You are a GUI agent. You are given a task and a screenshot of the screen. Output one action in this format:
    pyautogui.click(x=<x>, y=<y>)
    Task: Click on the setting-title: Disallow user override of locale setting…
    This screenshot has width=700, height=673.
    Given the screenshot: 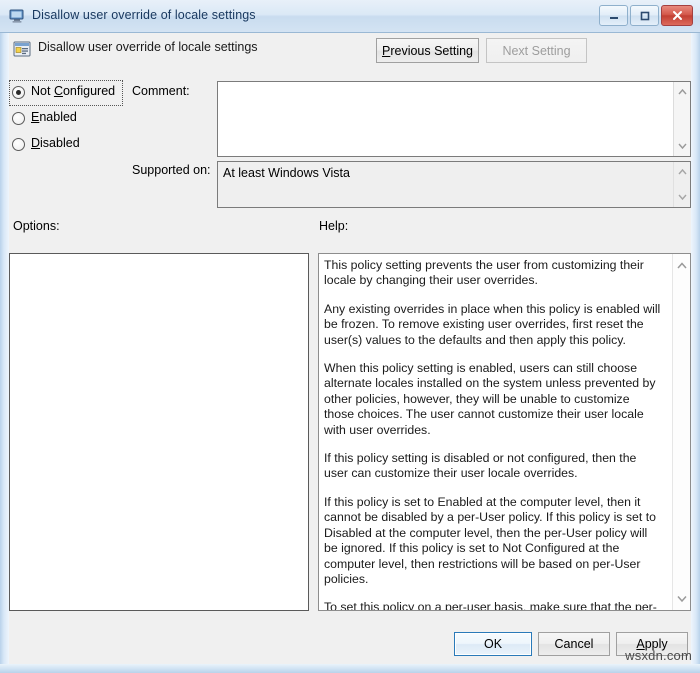 What is the action you would take?
    pyautogui.click(x=148, y=47)
    